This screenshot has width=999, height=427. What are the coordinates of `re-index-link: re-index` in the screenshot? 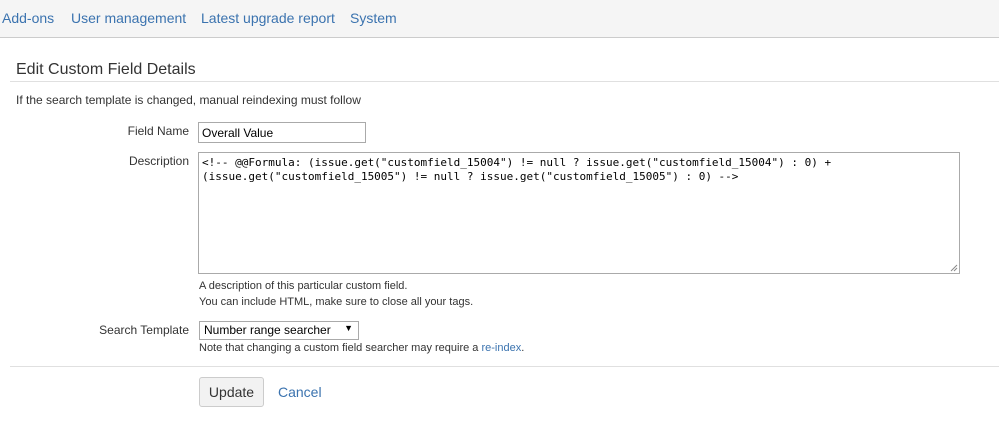 It's located at (501, 348).